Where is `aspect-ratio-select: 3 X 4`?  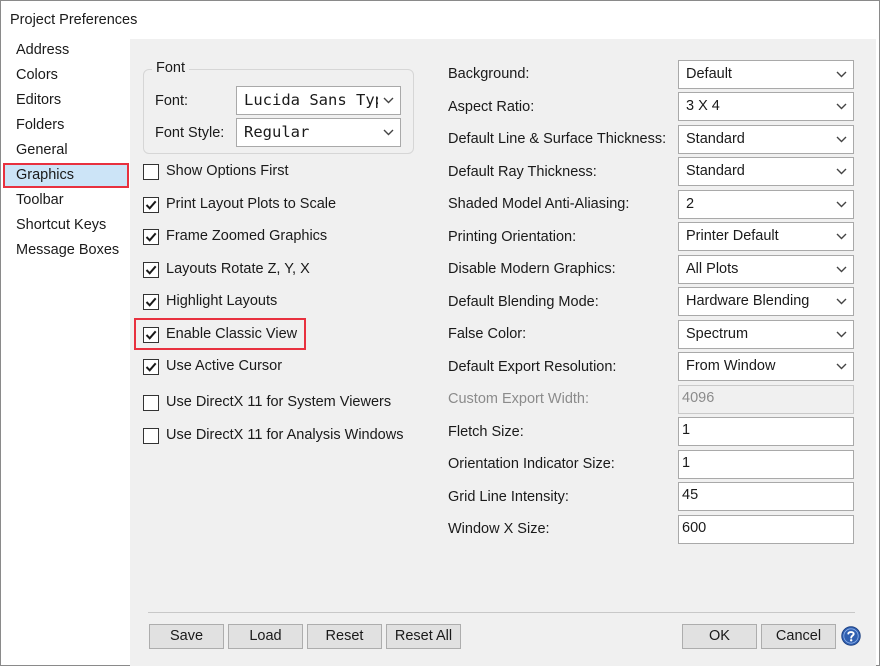
aspect-ratio-select: 3 X 4 is located at coordinates (766, 106).